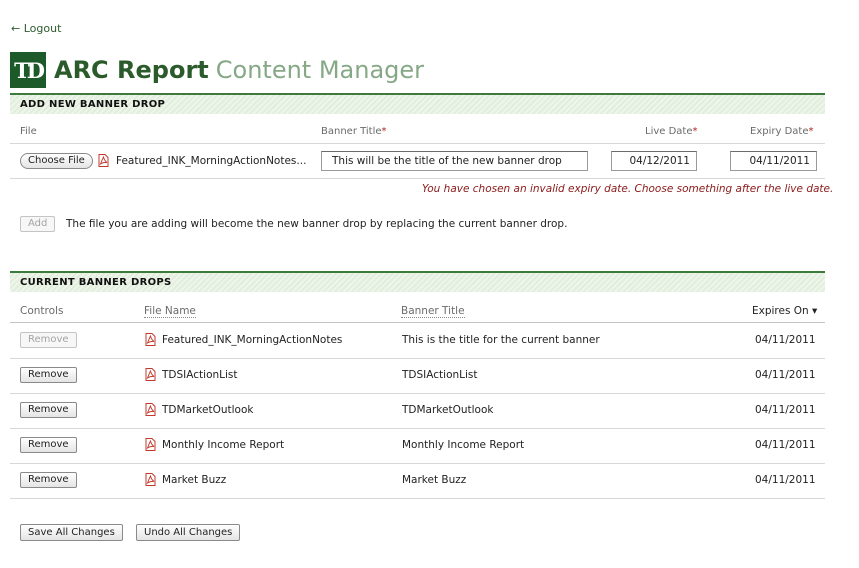 The width and height of the screenshot is (859, 568). Describe the element at coordinates (71, 532) in the screenshot. I see `save-all-changes-button: Save All Changes` at that location.